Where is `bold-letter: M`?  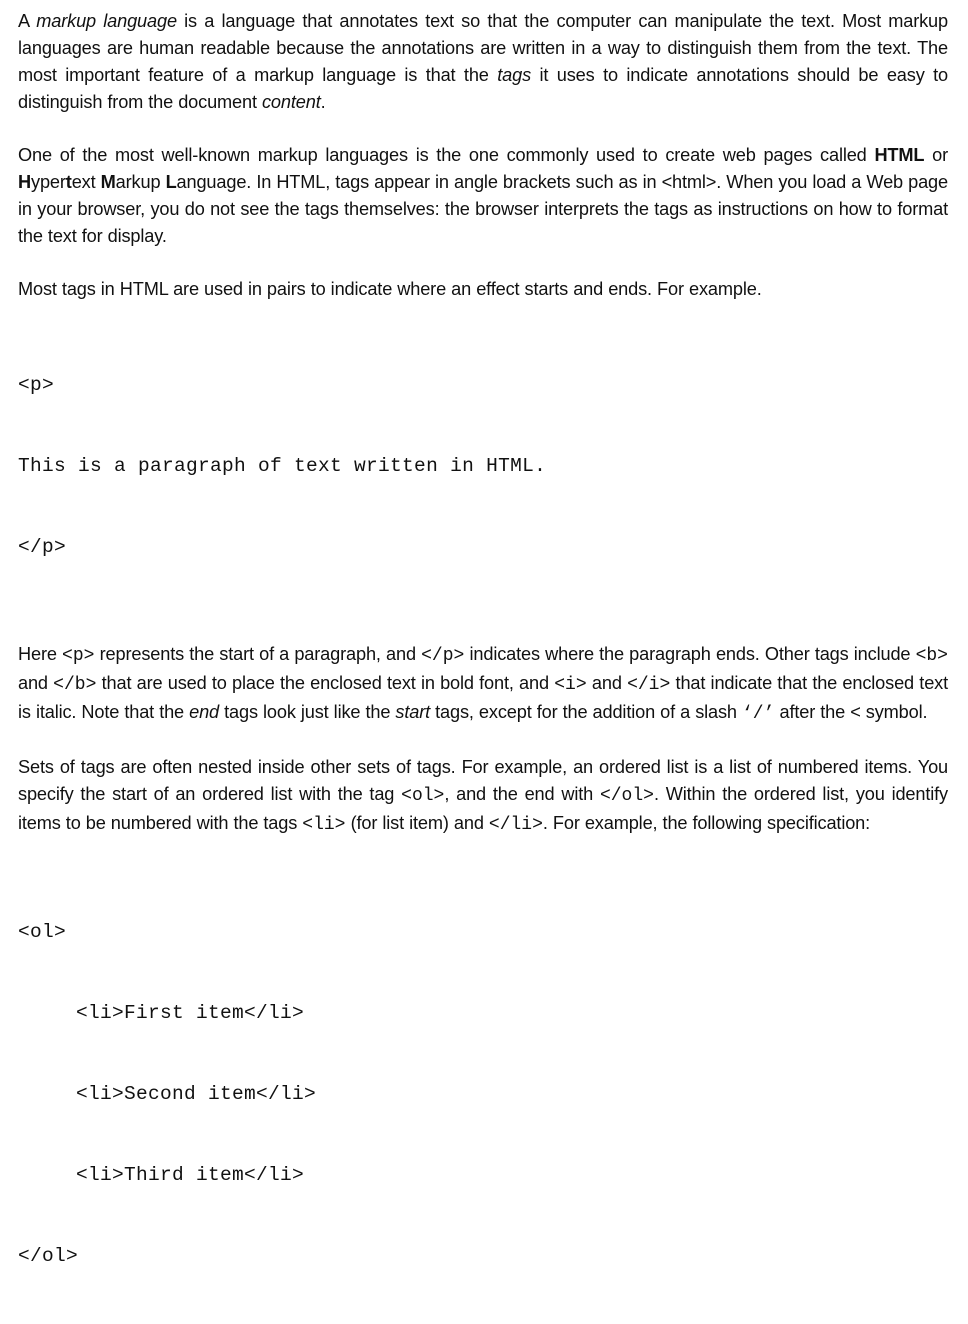 bold-letter: M is located at coordinates (108, 182).